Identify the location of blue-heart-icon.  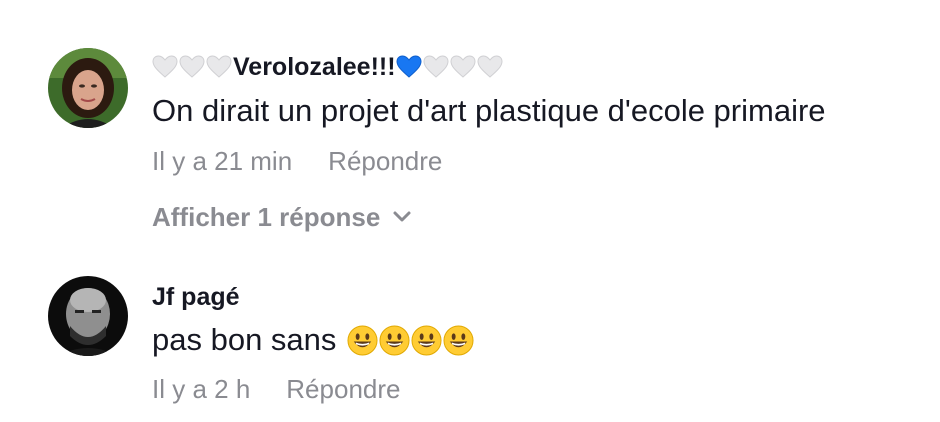
(409, 67).